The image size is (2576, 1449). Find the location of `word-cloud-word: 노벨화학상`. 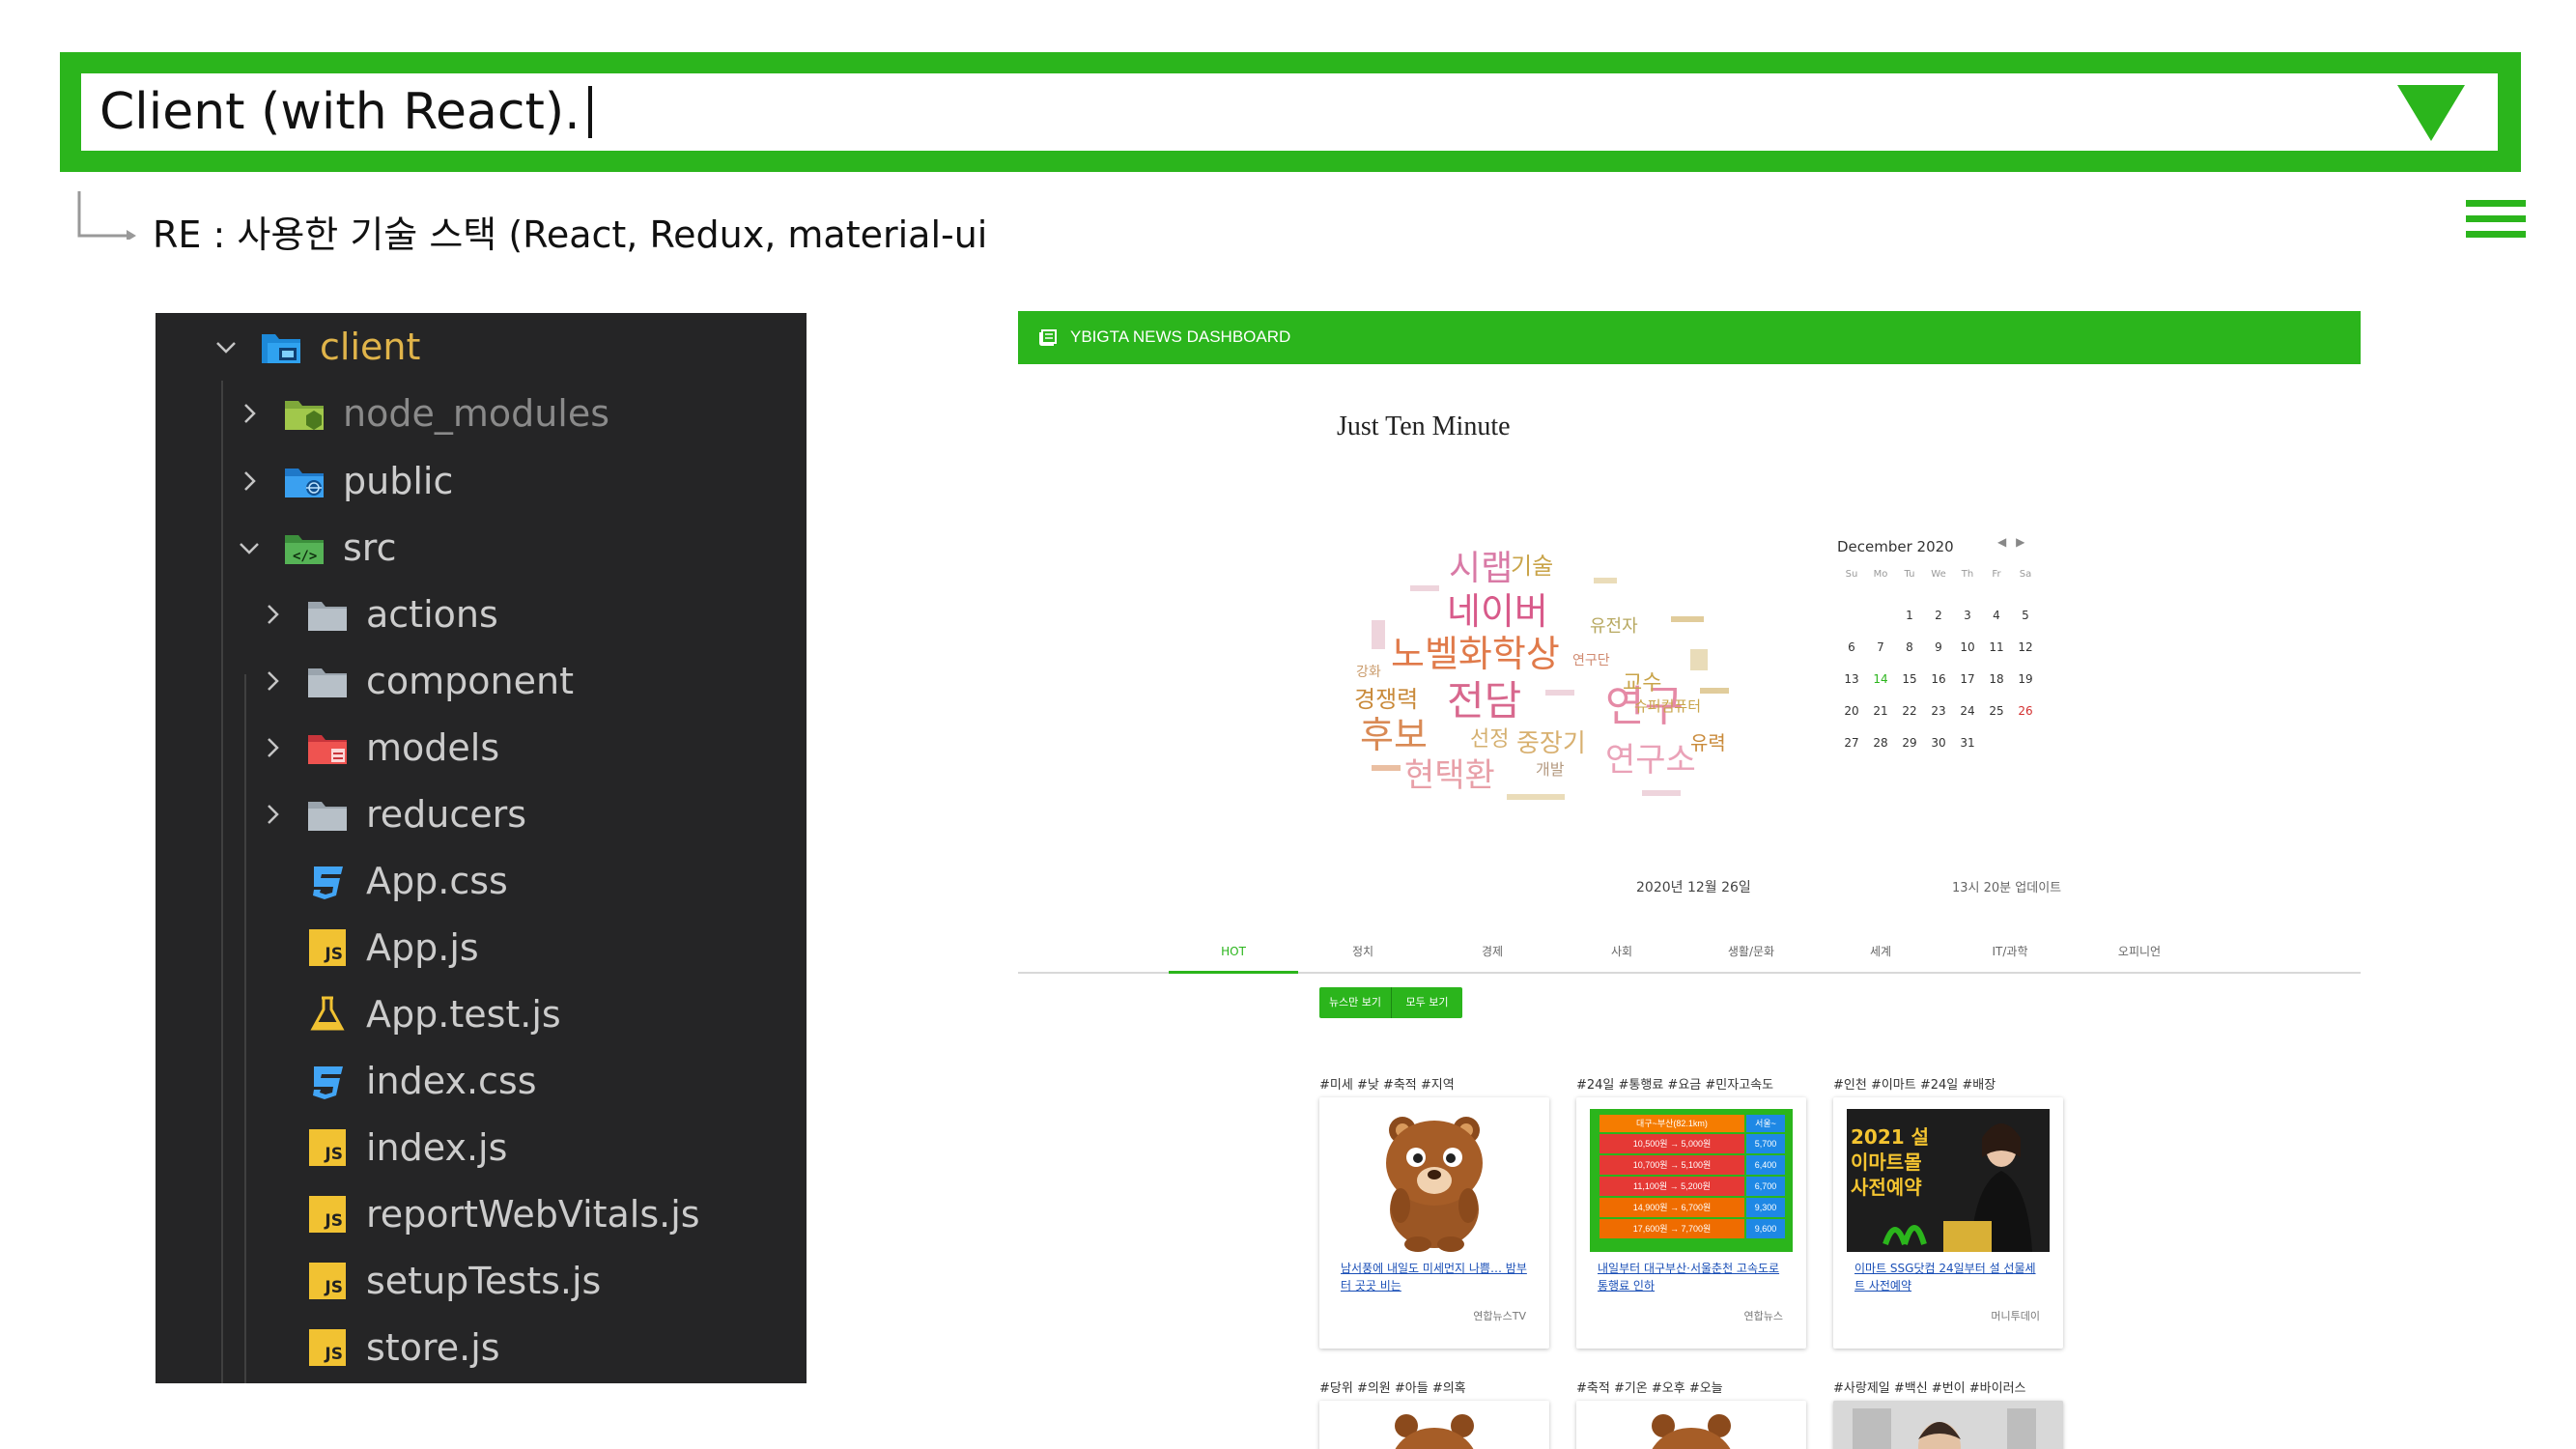

word-cloud-word: 노벨화학상 is located at coordinates (1475, 654).